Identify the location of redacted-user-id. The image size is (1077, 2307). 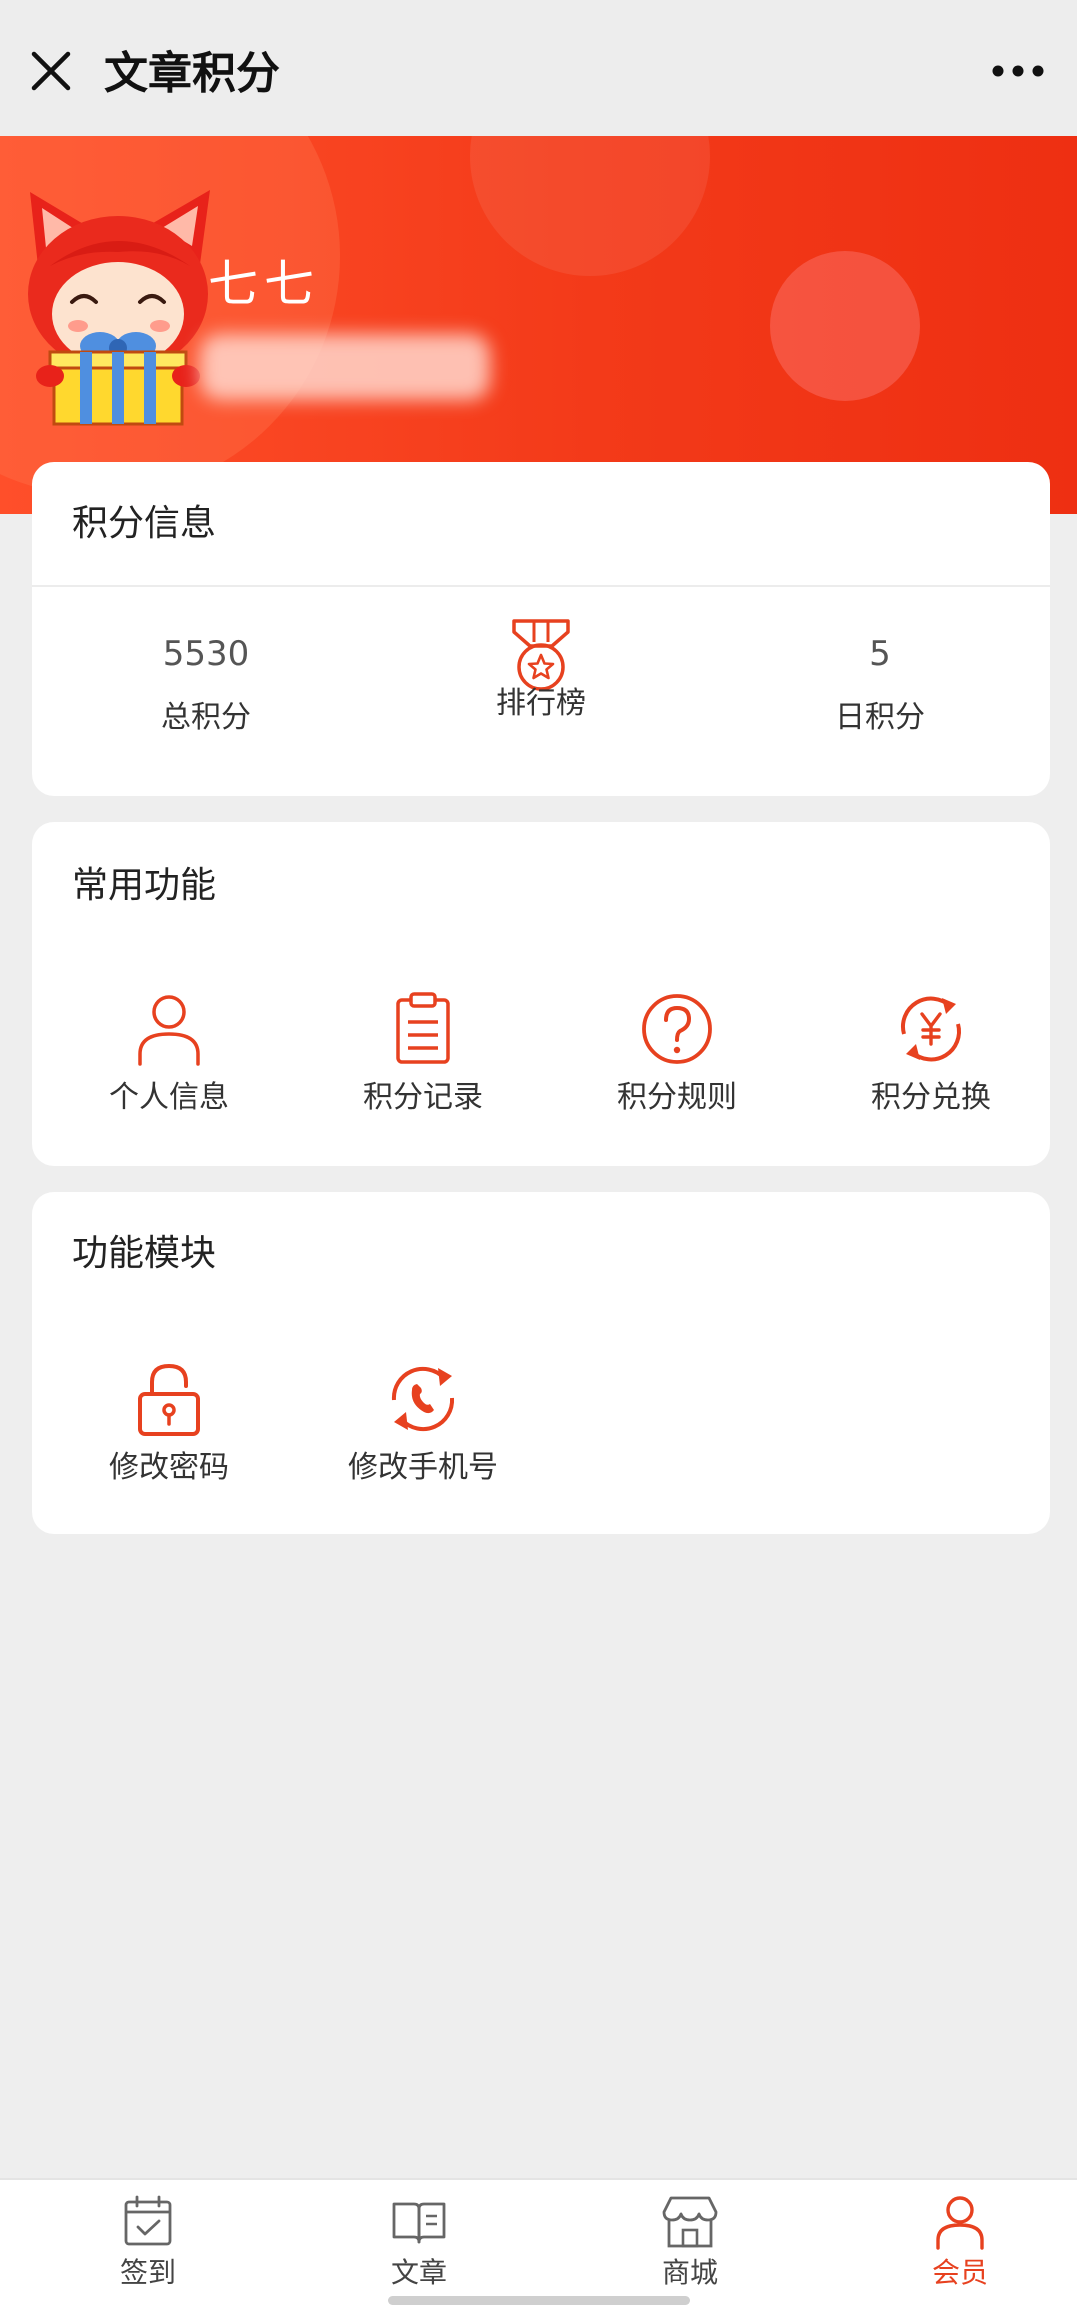
(345, 367).